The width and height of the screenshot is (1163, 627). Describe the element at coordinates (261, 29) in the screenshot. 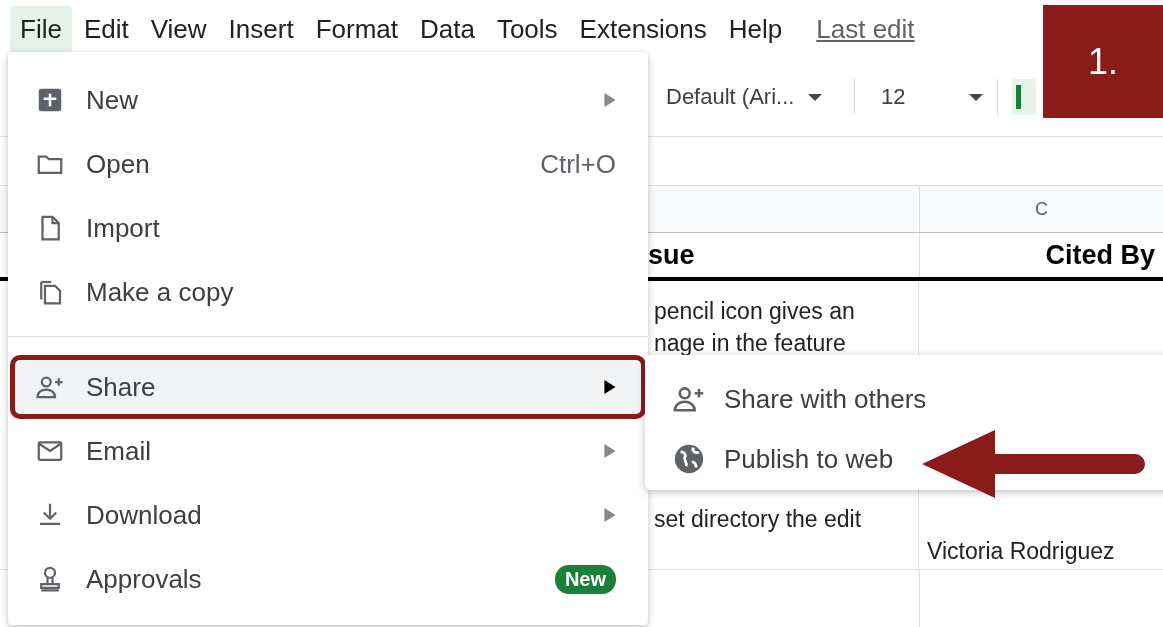

I see `menu-bar-item: Insert` at that location.